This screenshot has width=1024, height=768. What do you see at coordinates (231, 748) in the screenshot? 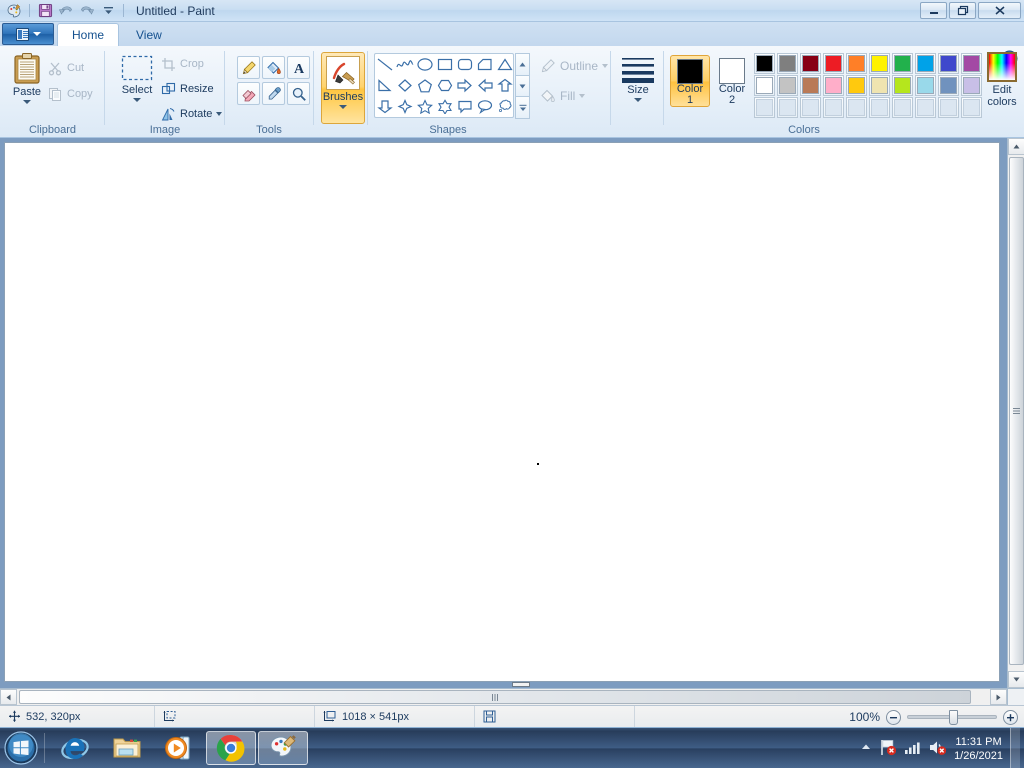
I see `taskbar-chrome` at bounding box center [231, 748].